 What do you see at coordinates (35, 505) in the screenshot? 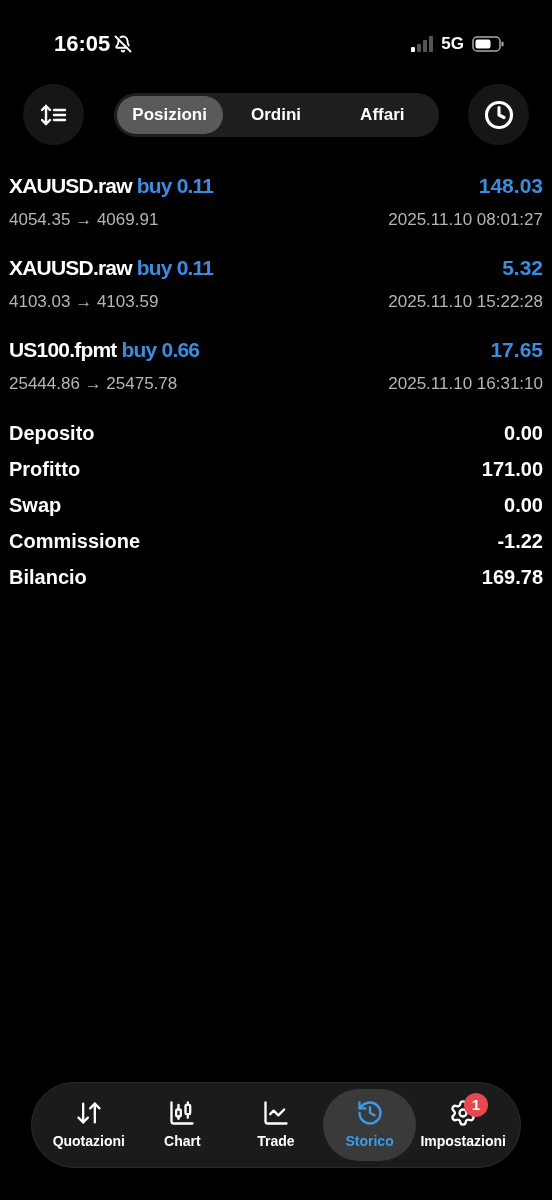
I see `summary-label: Swap` at bounding box center [35, 505].